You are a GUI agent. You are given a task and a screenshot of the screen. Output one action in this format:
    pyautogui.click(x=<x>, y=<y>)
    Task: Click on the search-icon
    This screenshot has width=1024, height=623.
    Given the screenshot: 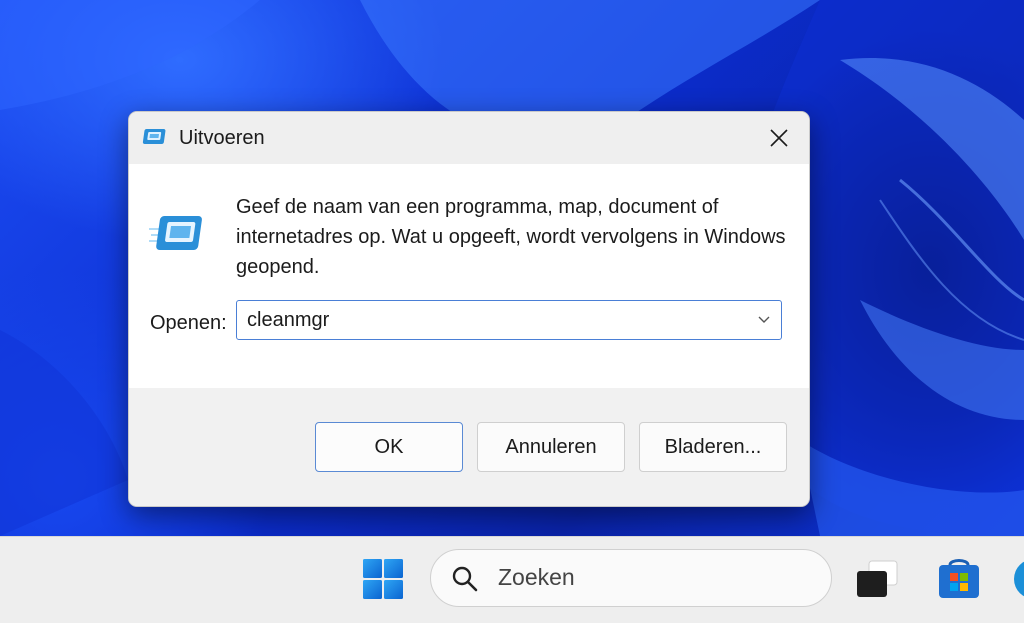 What is the action you would take?
    pyautogui.click(x=465, y=579)
    